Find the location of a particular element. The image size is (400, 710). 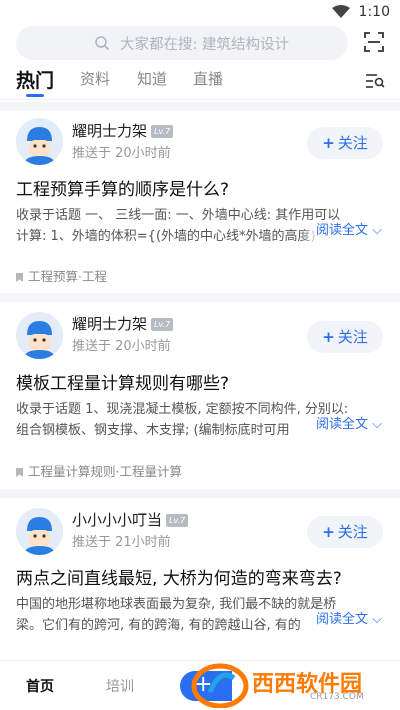

post-tags: 工程量计算规则·工程量计算 is located at coordinates (99, 470).